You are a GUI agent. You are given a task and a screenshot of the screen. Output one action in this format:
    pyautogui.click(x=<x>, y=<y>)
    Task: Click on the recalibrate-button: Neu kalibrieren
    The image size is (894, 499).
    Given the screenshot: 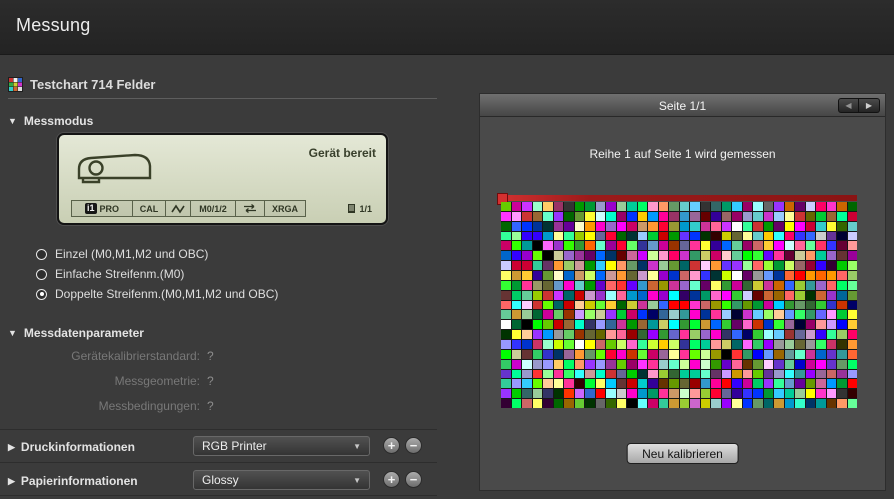 What is the action you would take?
    pyautogui.click(x=682, y=453)
    